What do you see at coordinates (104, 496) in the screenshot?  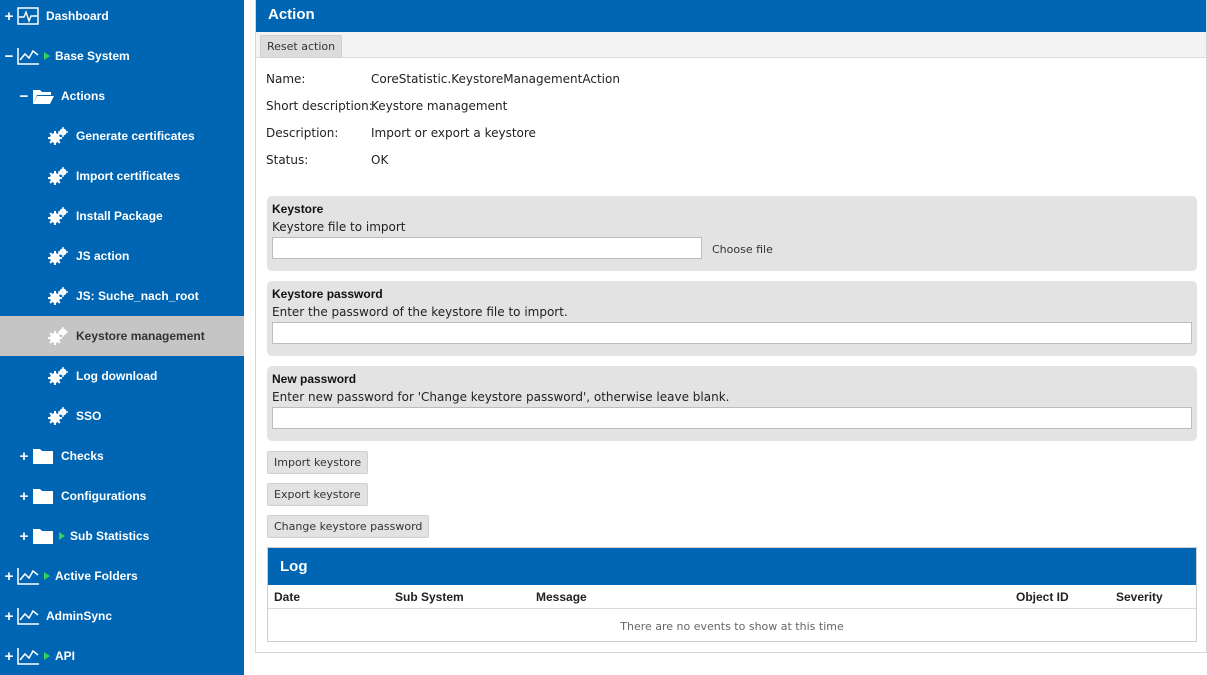 I see `sidebar-item-label: Configurations` at bounding box center [104, 496].